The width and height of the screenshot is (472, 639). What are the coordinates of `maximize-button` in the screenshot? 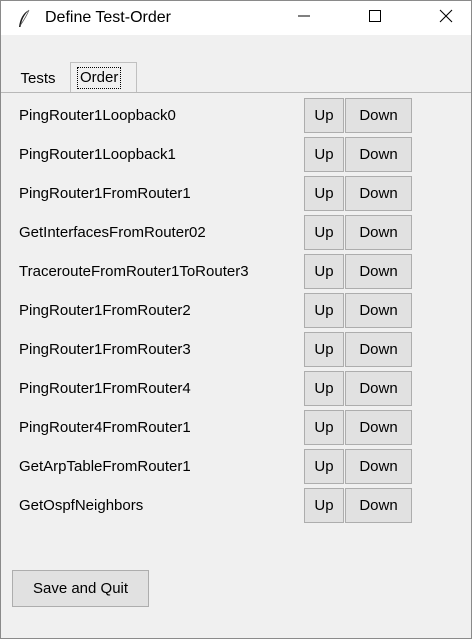 It's located at (375, 18).